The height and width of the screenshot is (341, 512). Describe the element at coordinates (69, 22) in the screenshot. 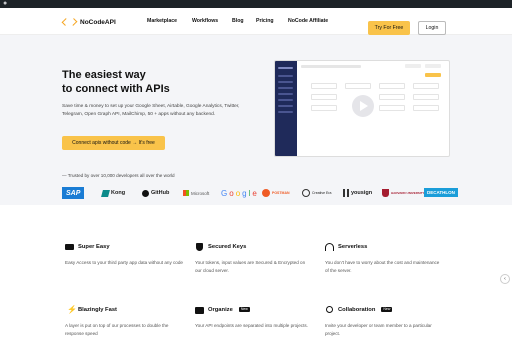

I see `brackets-icon` at that location.